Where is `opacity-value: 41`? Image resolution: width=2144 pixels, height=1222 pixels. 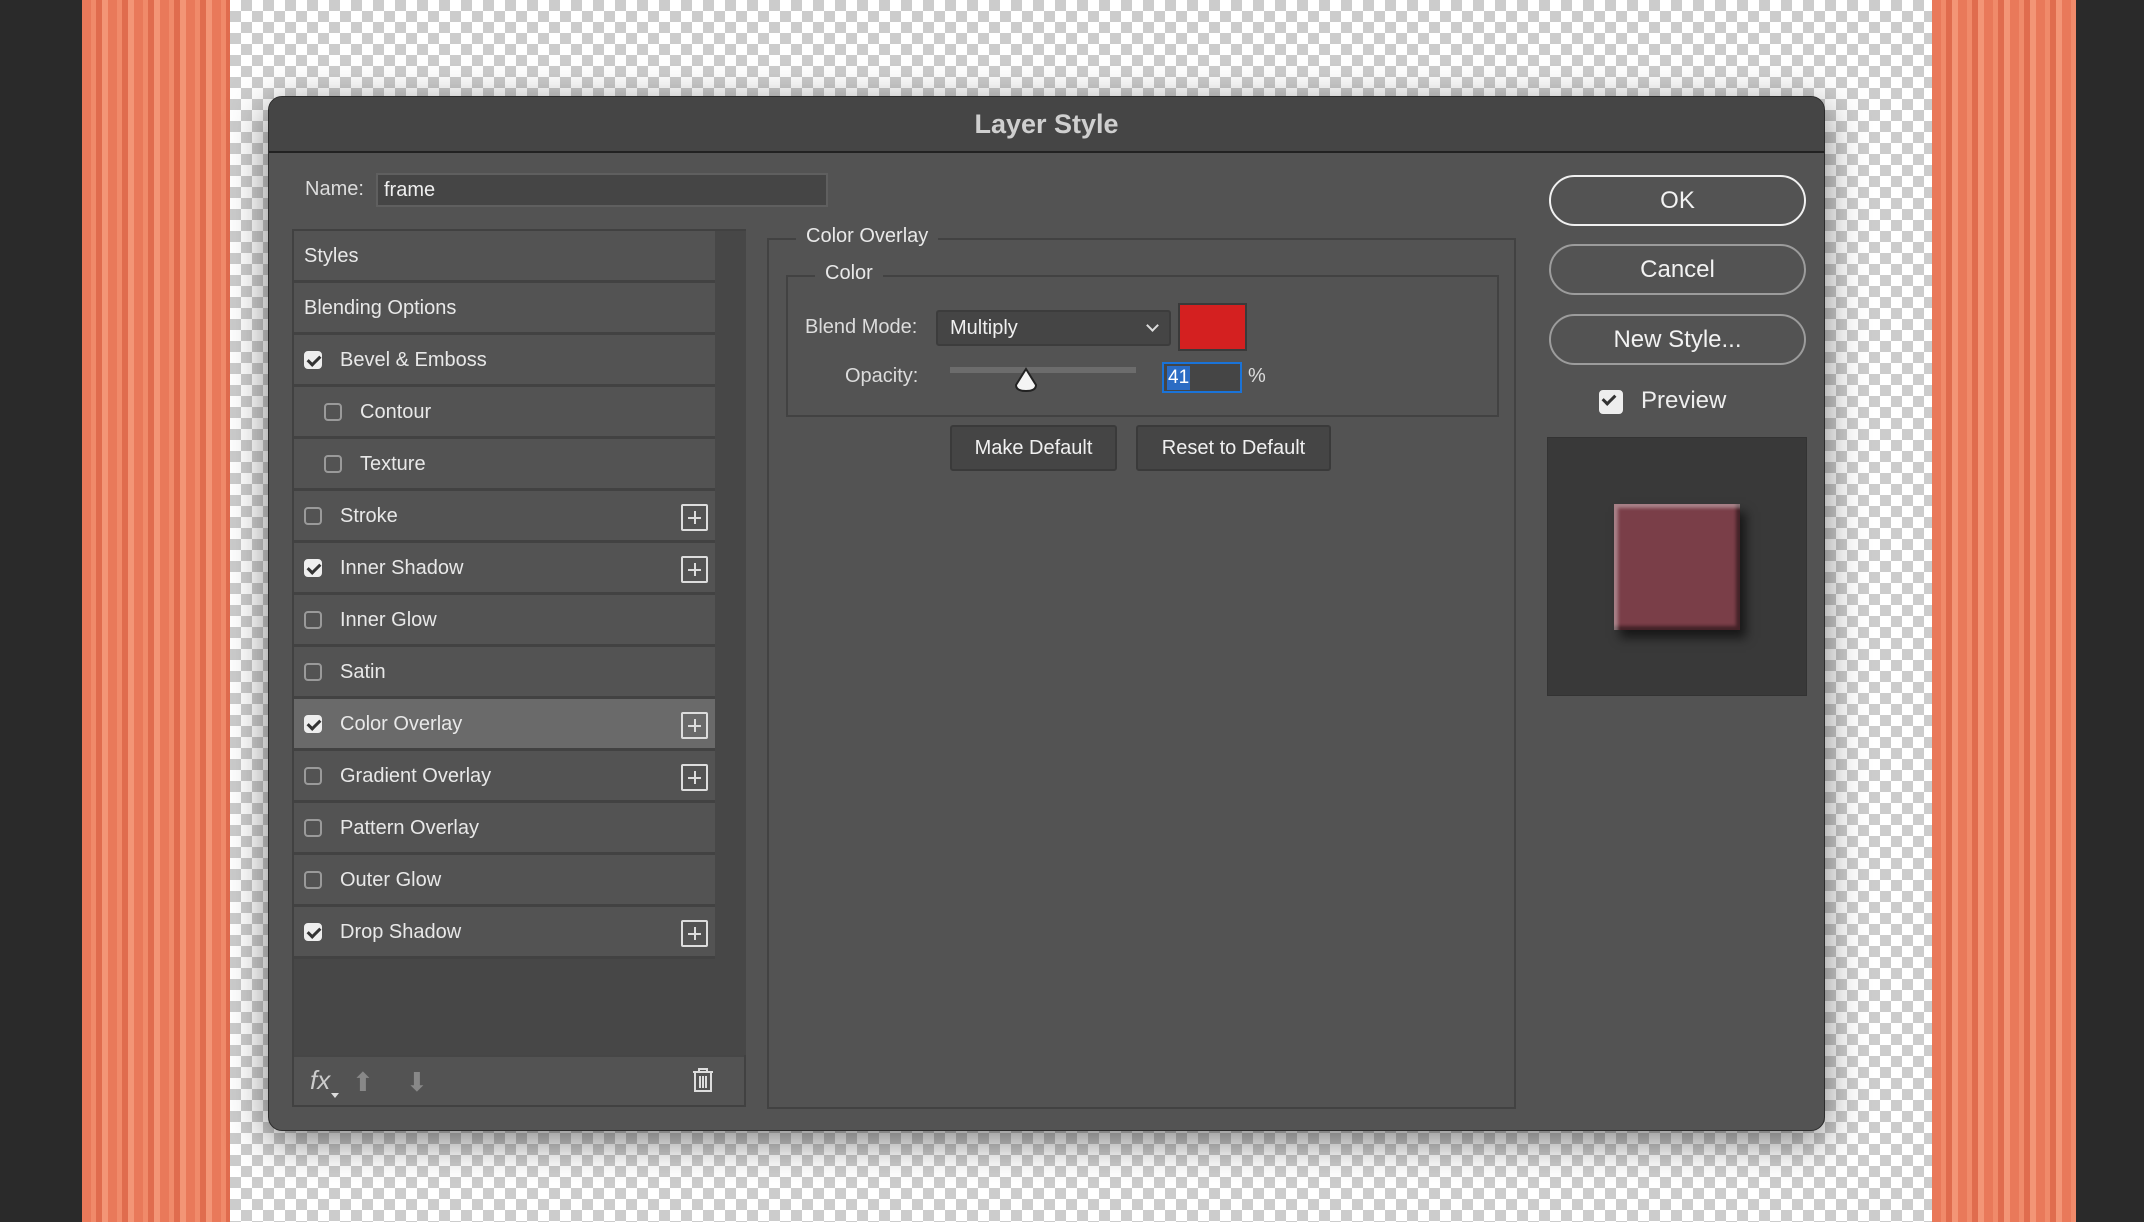
opacity-value: 41 is located at coordinates (1179, 378).